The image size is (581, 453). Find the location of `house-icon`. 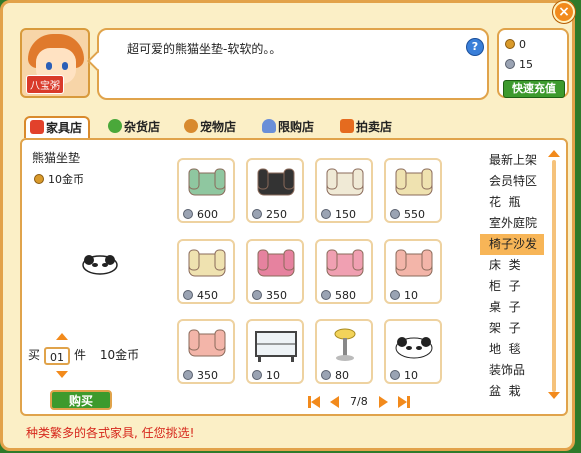

house-icon is located at coordinates (37, 127).